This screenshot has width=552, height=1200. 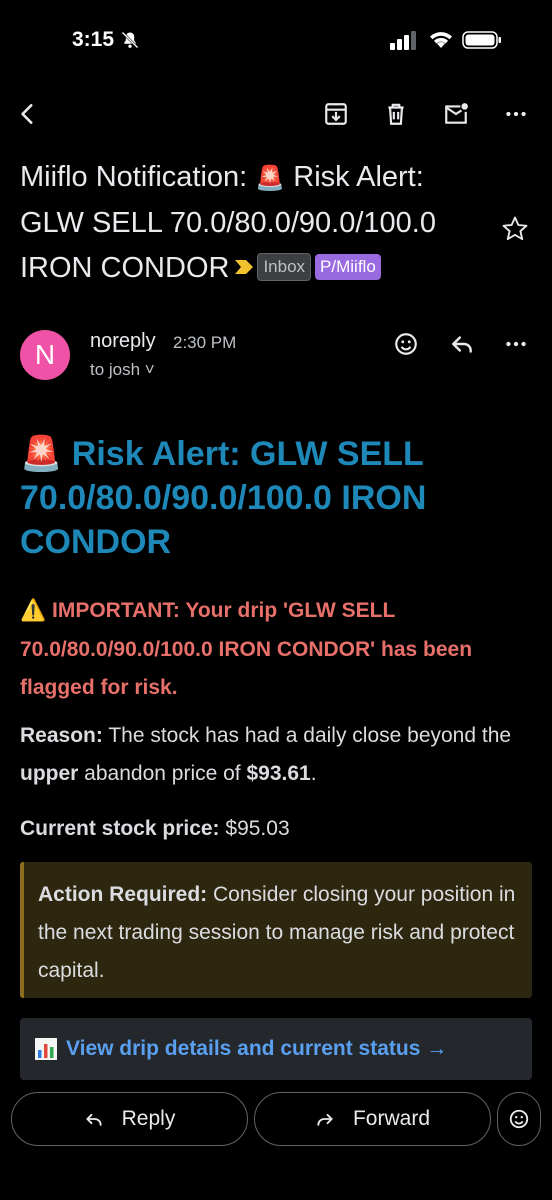 I want to click on reason-label: Reason:, so click(x=61, y=735).